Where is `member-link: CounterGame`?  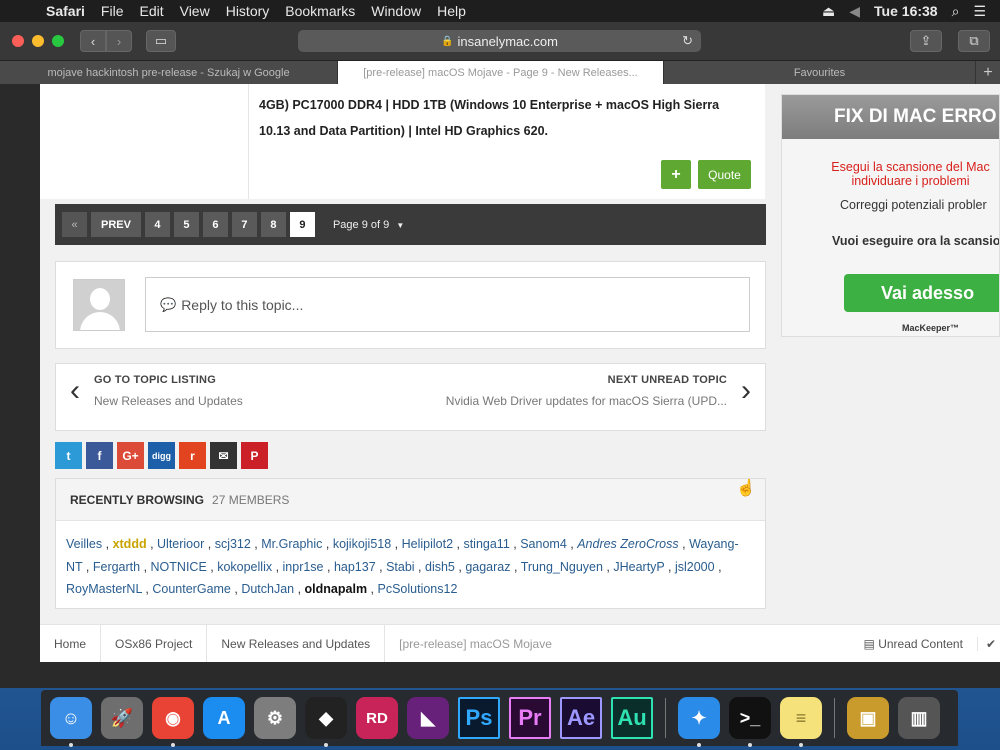
member-link: CounterGame is located at coordinates (191, 589).